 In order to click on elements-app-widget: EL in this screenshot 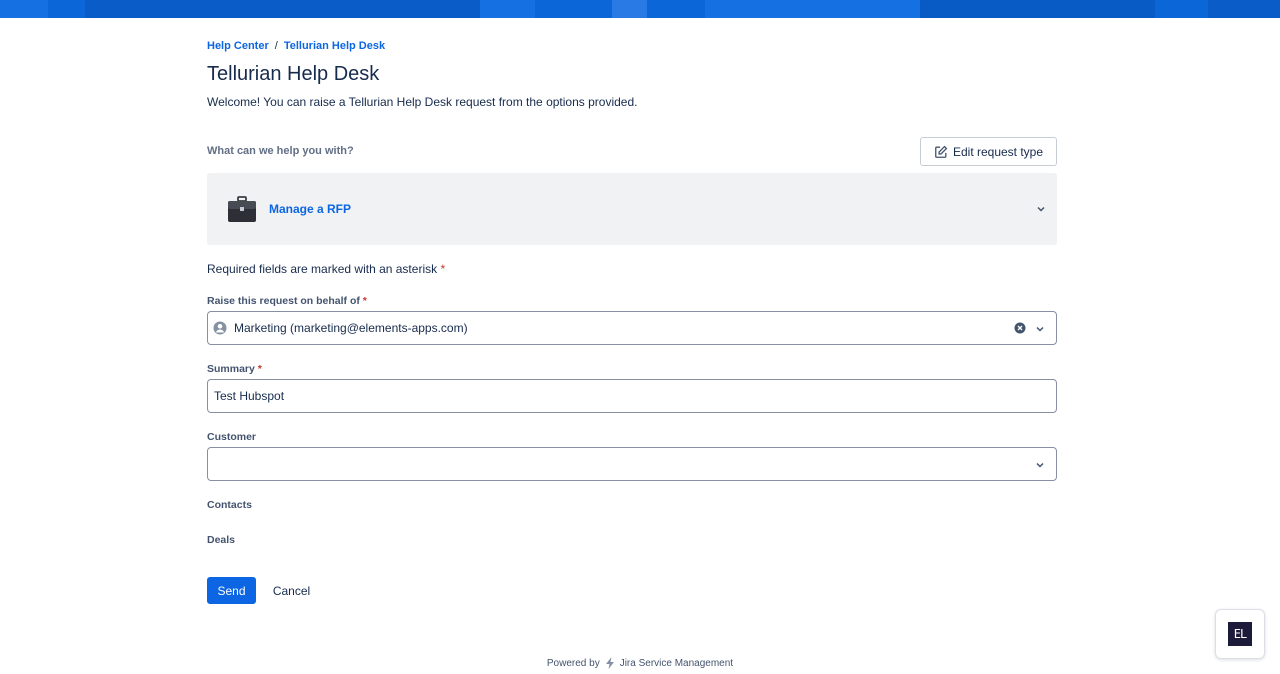, I will do `click(1240, 634)`.